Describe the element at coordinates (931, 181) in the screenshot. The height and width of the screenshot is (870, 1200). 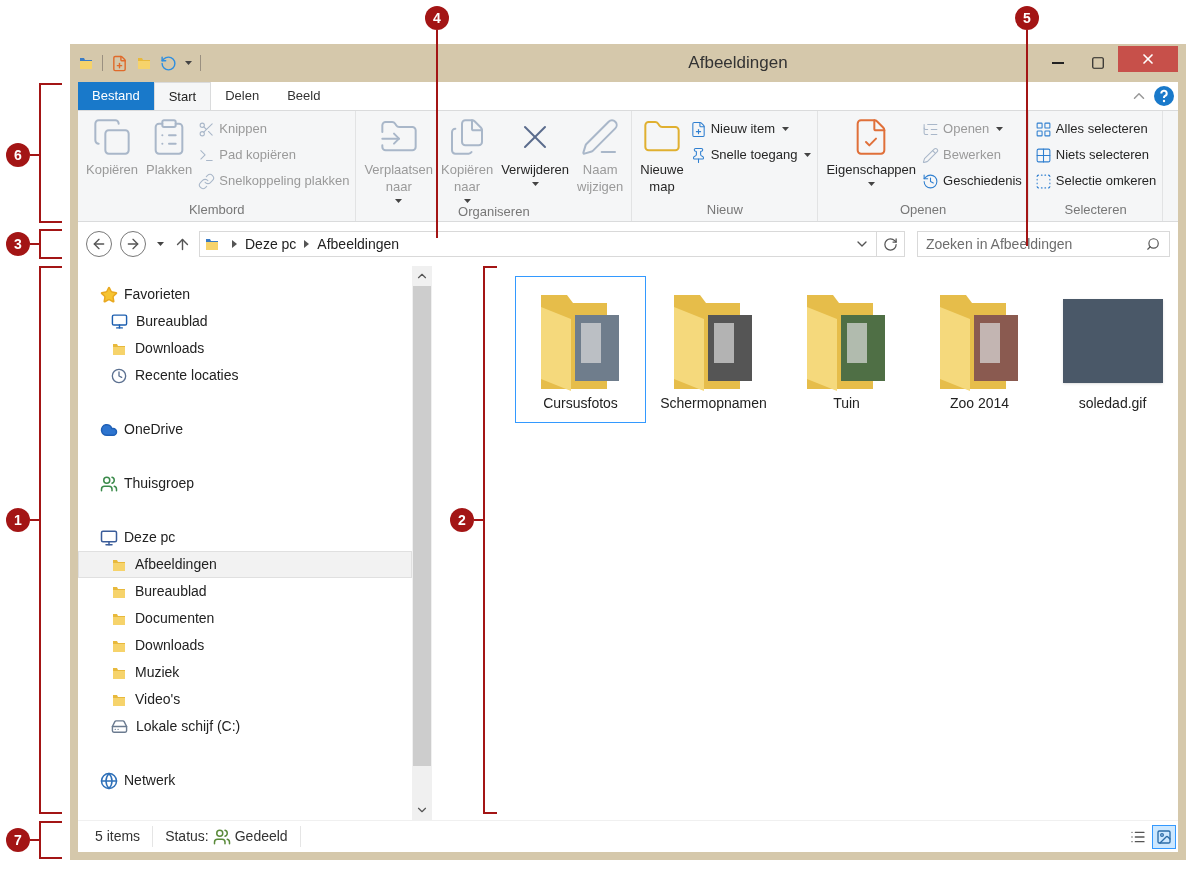
I see `history-icon` at that location.